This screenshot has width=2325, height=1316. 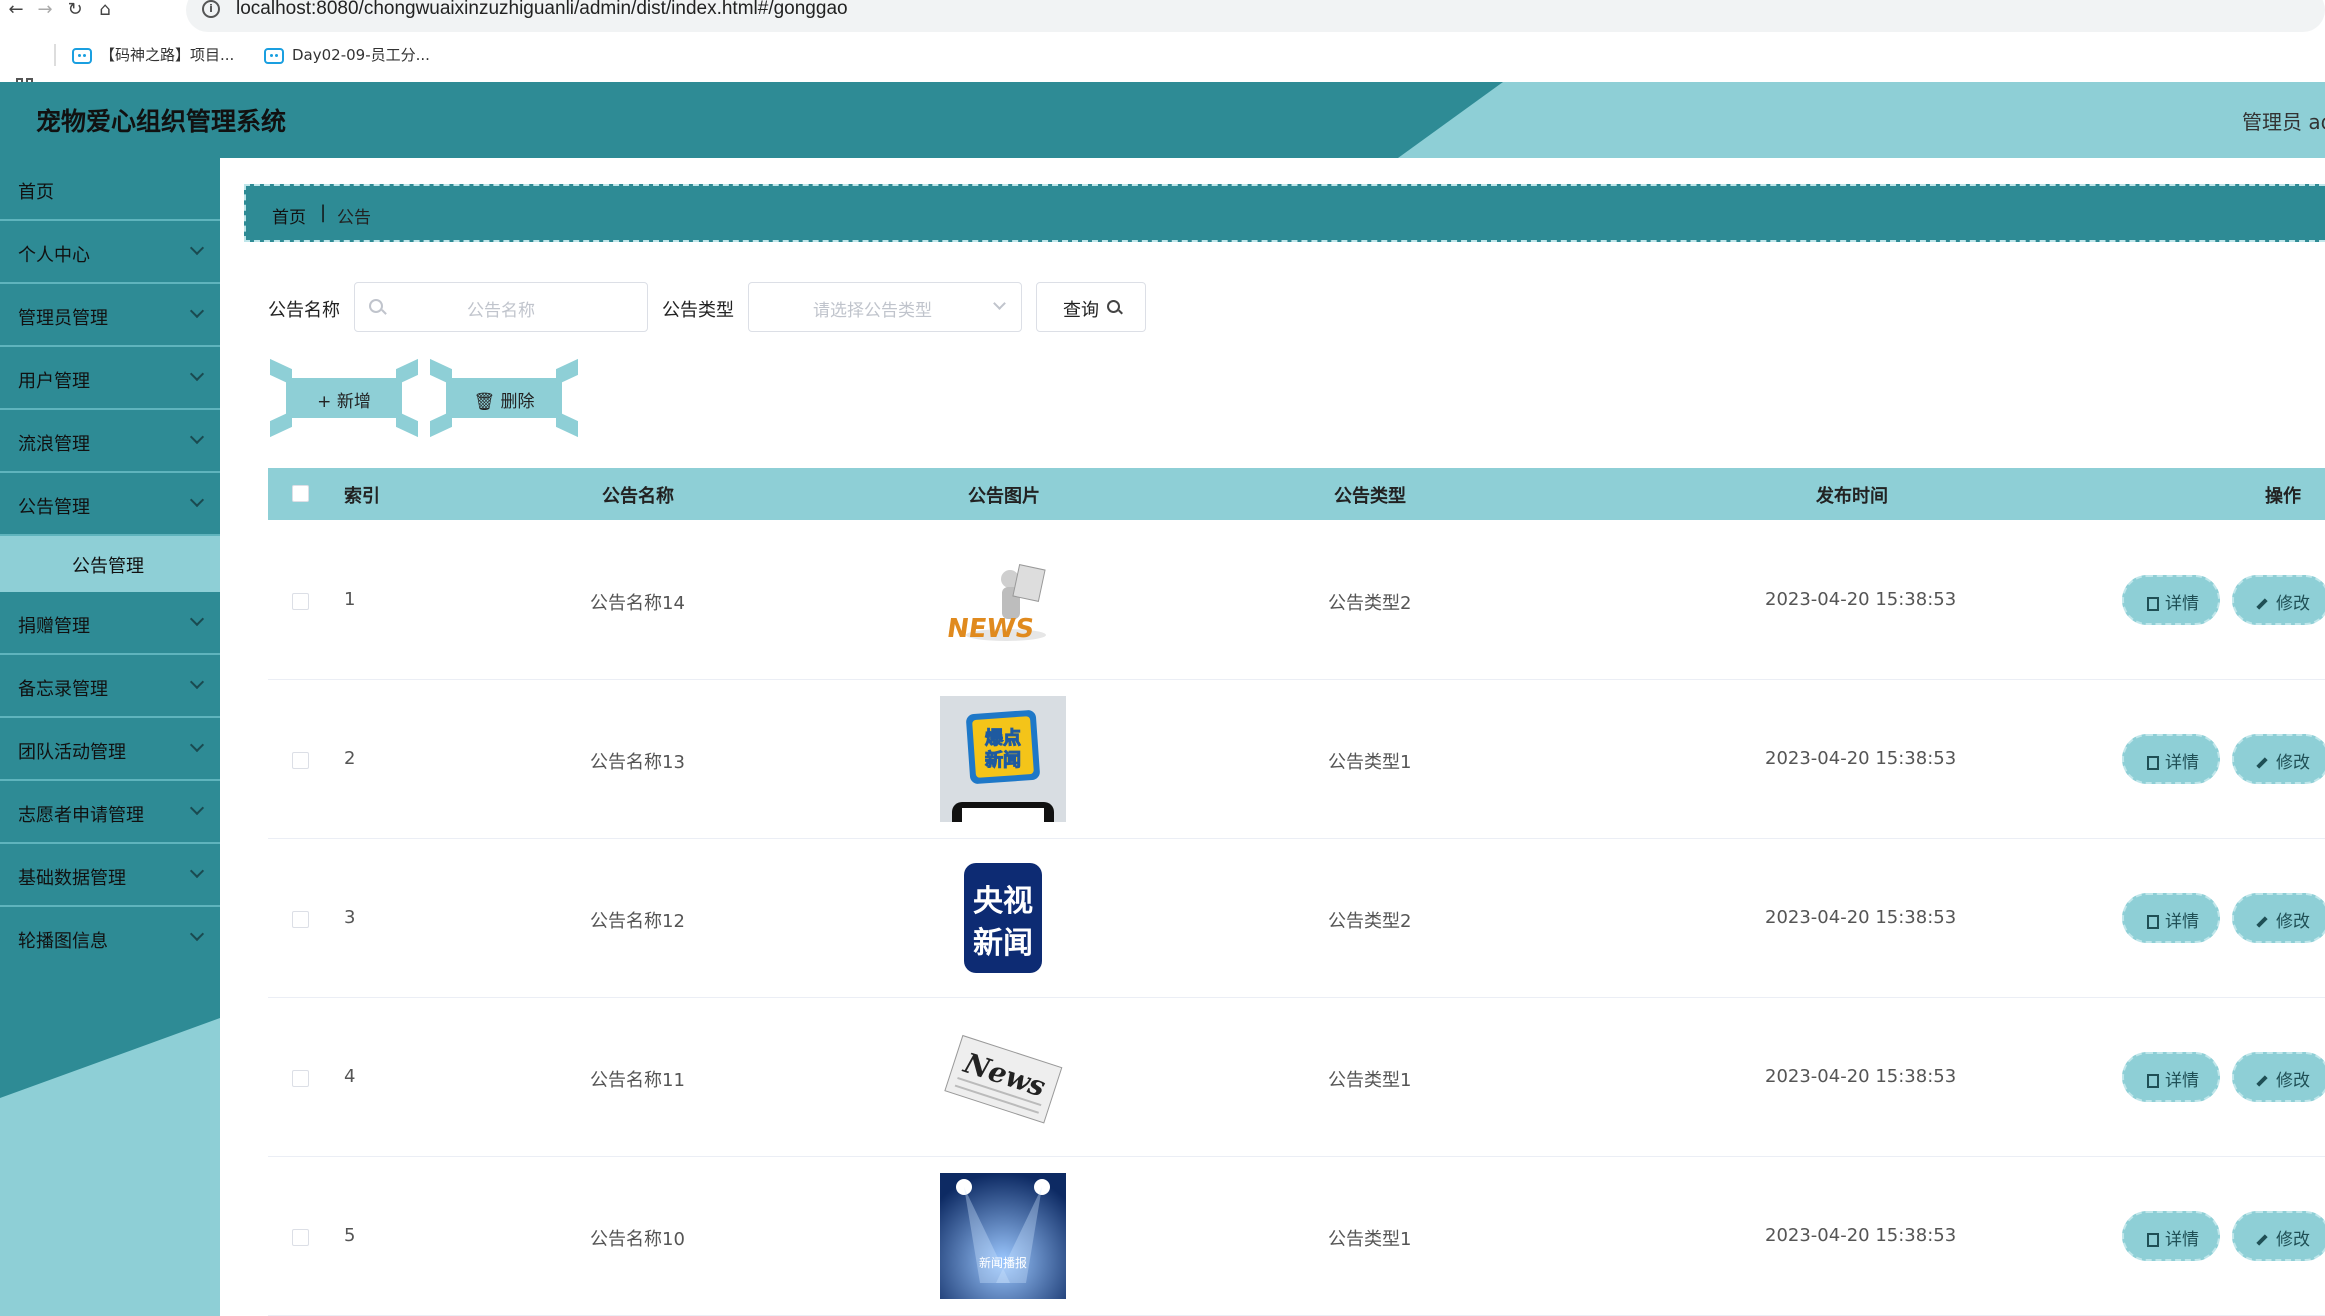 What do you see at coordinates (2283, 120) in the screenshot?
I see `admin-user-label: 管理员 ad` at bounding box center [2283, 120].